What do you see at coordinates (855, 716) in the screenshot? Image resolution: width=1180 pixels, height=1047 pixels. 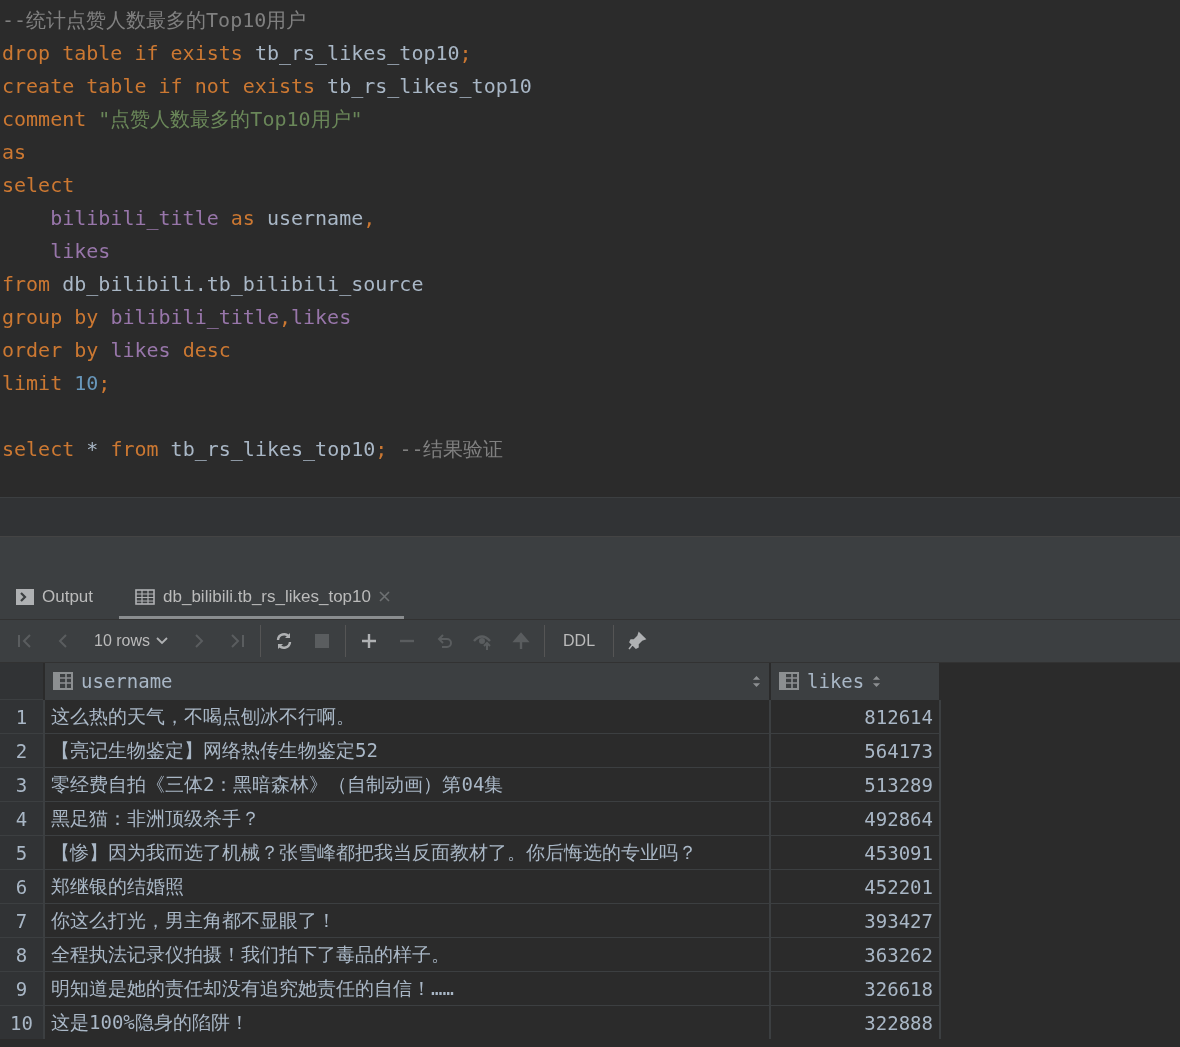 I see `table-cell: 812614` at bounding box center [855, 716].